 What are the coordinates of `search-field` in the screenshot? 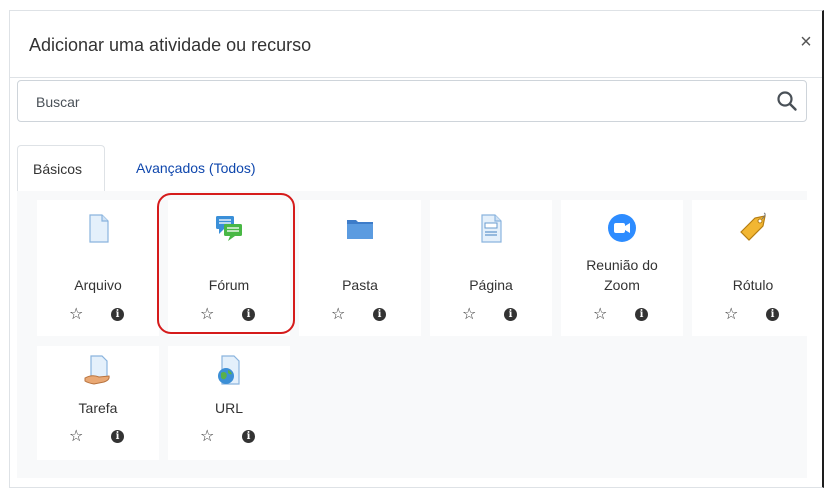 It's located at (412, 101).